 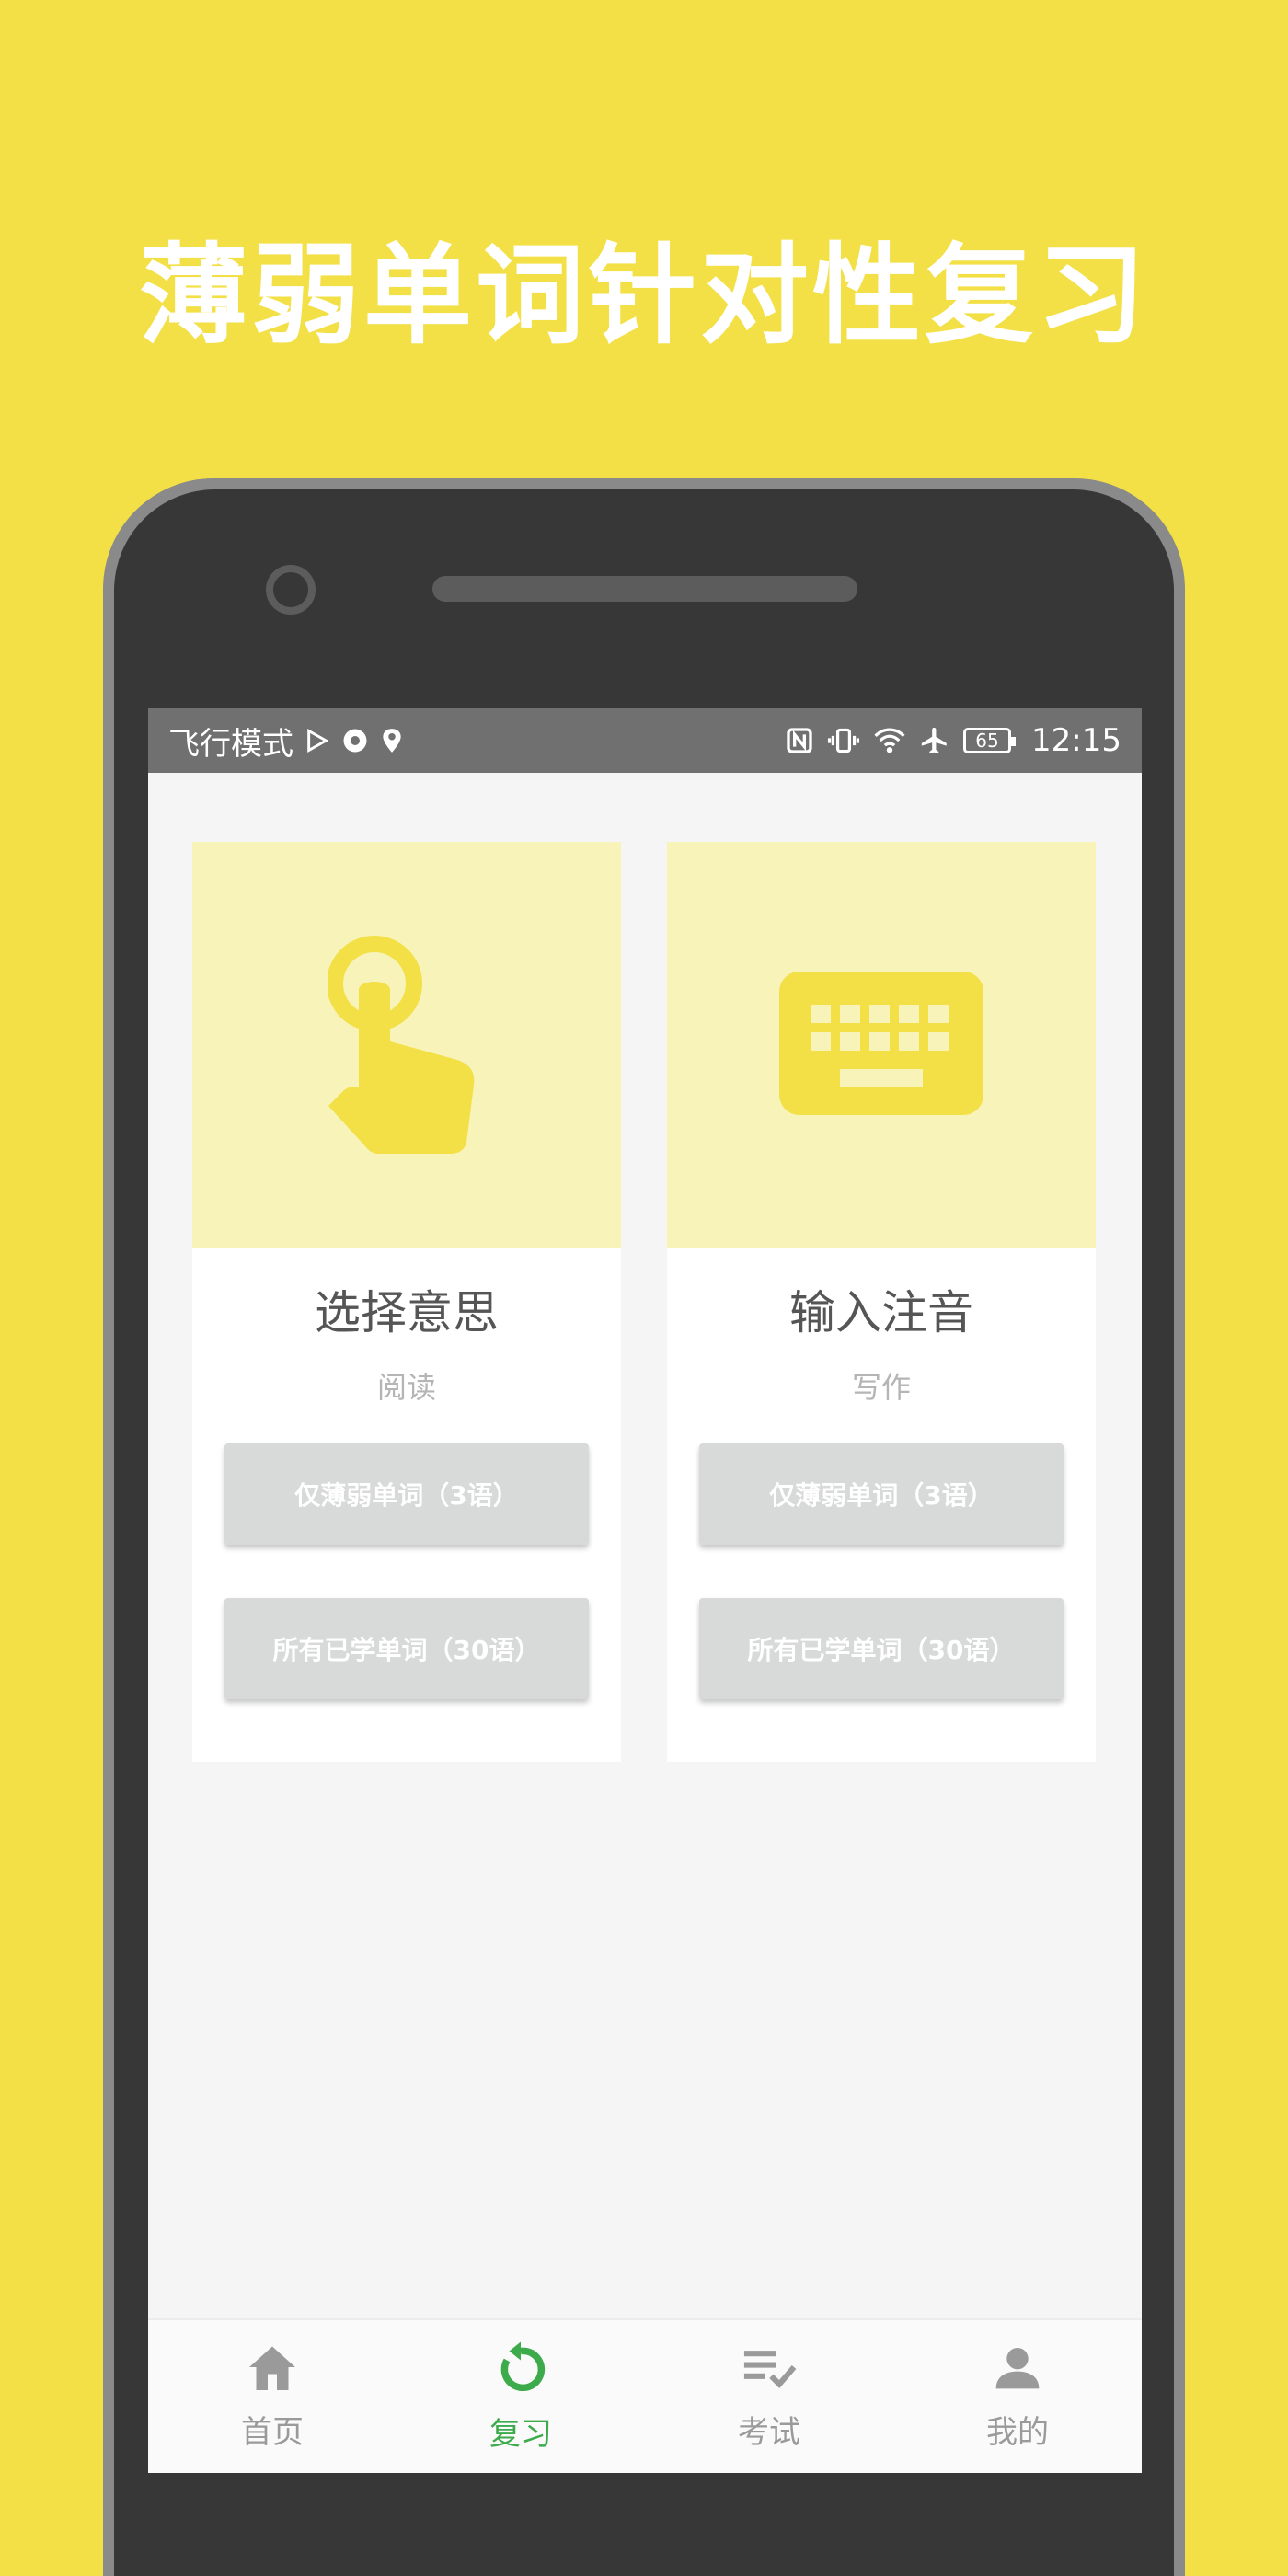 What do you see at coordinates (645, 740) in the screenshot?
I see `status-bar: 飞行模式 65 12:15` at bounding box center [645, 740].